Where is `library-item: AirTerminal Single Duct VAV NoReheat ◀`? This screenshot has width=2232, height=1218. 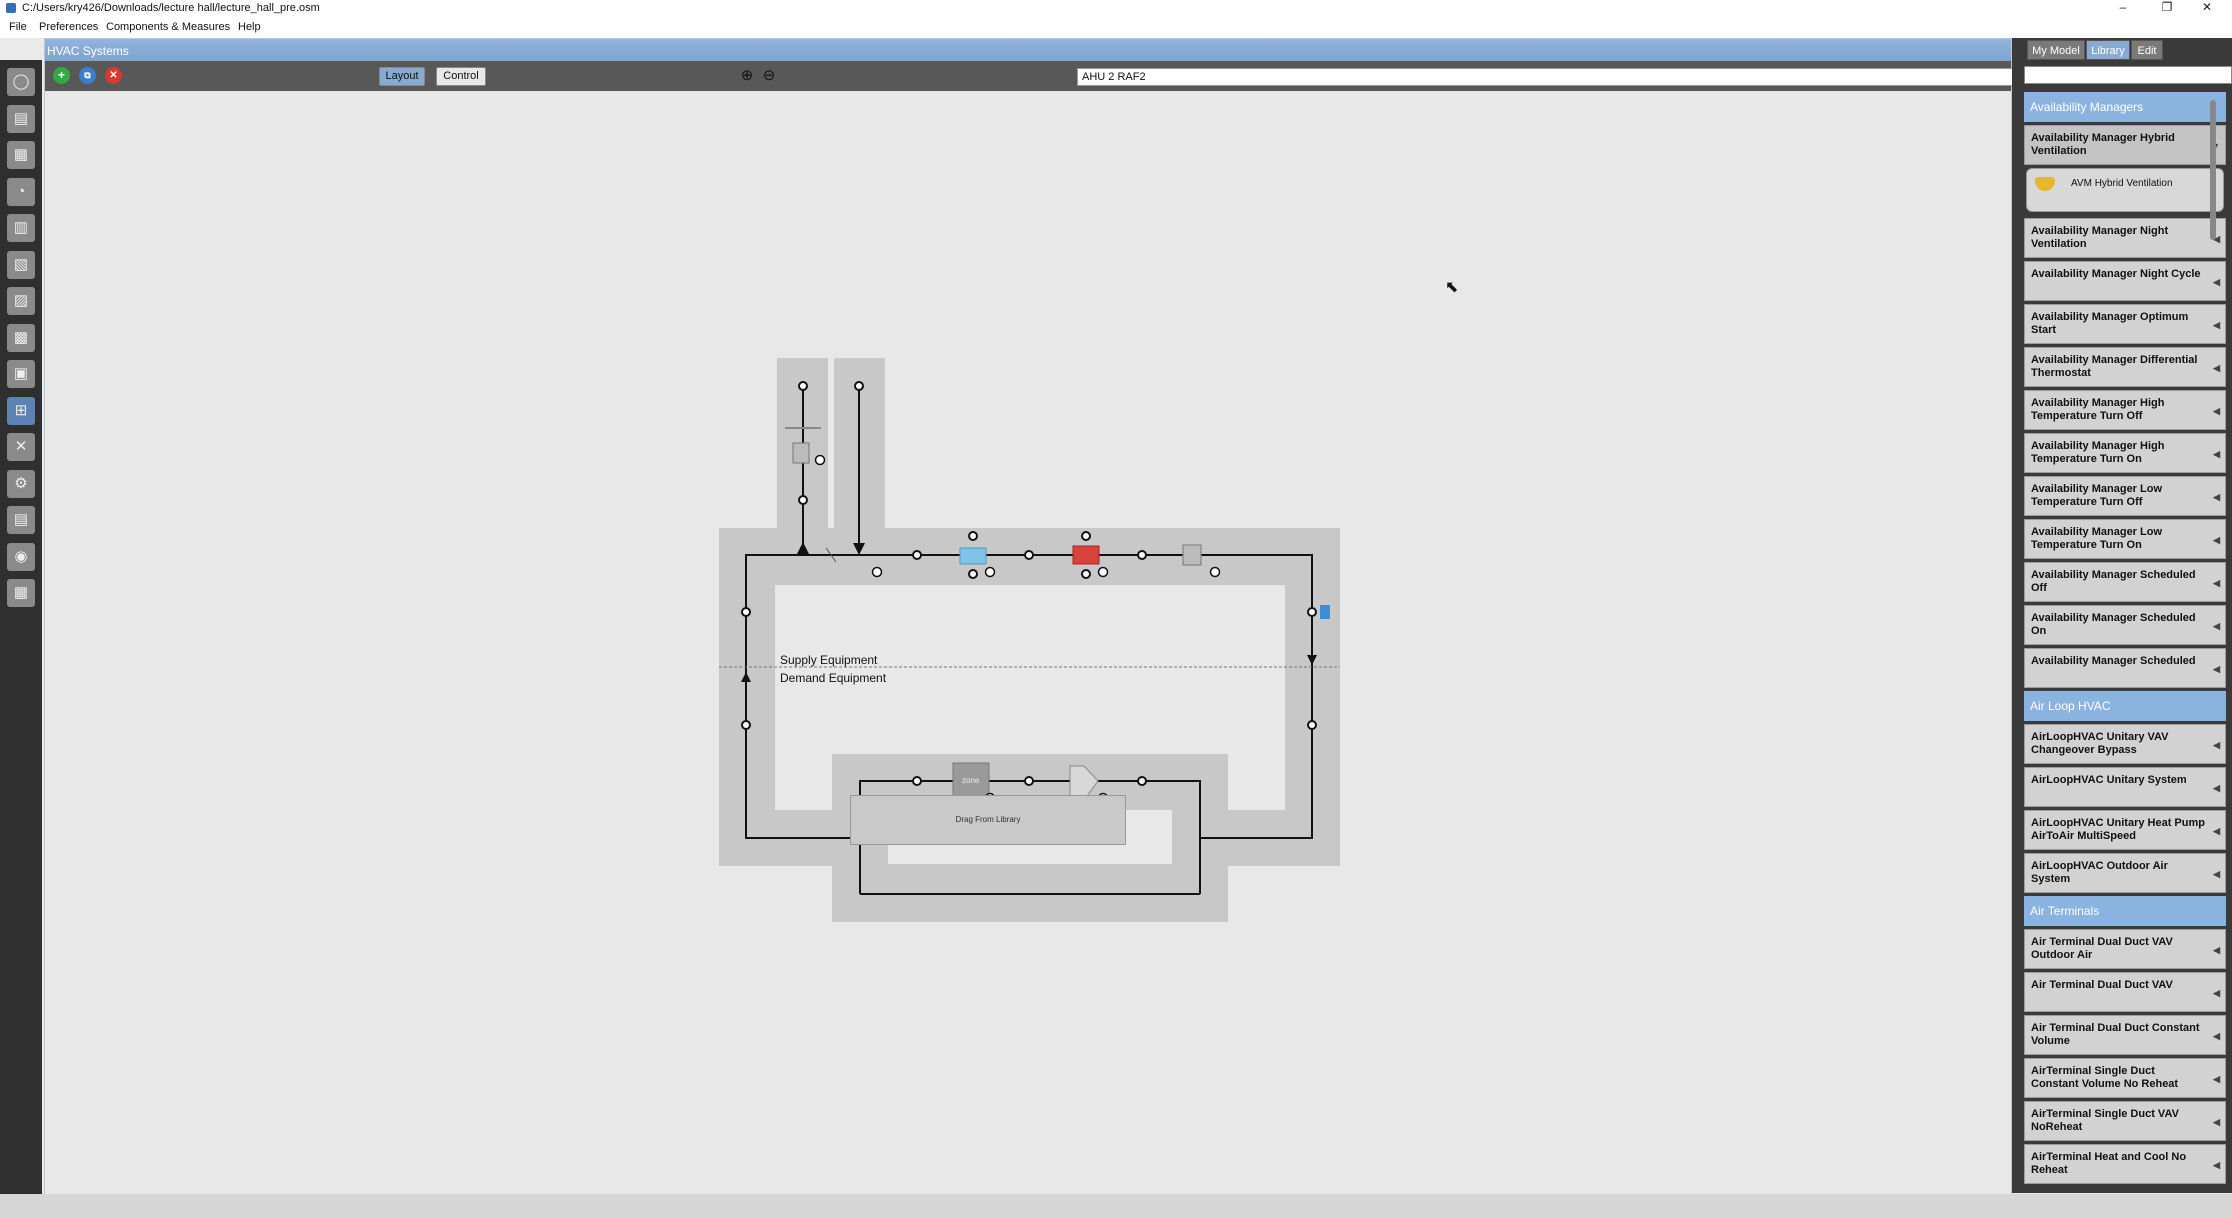 library-item: AirTerminal Single Duct VAV NoReheat ◀ is located at coordinates (2125, 1121).